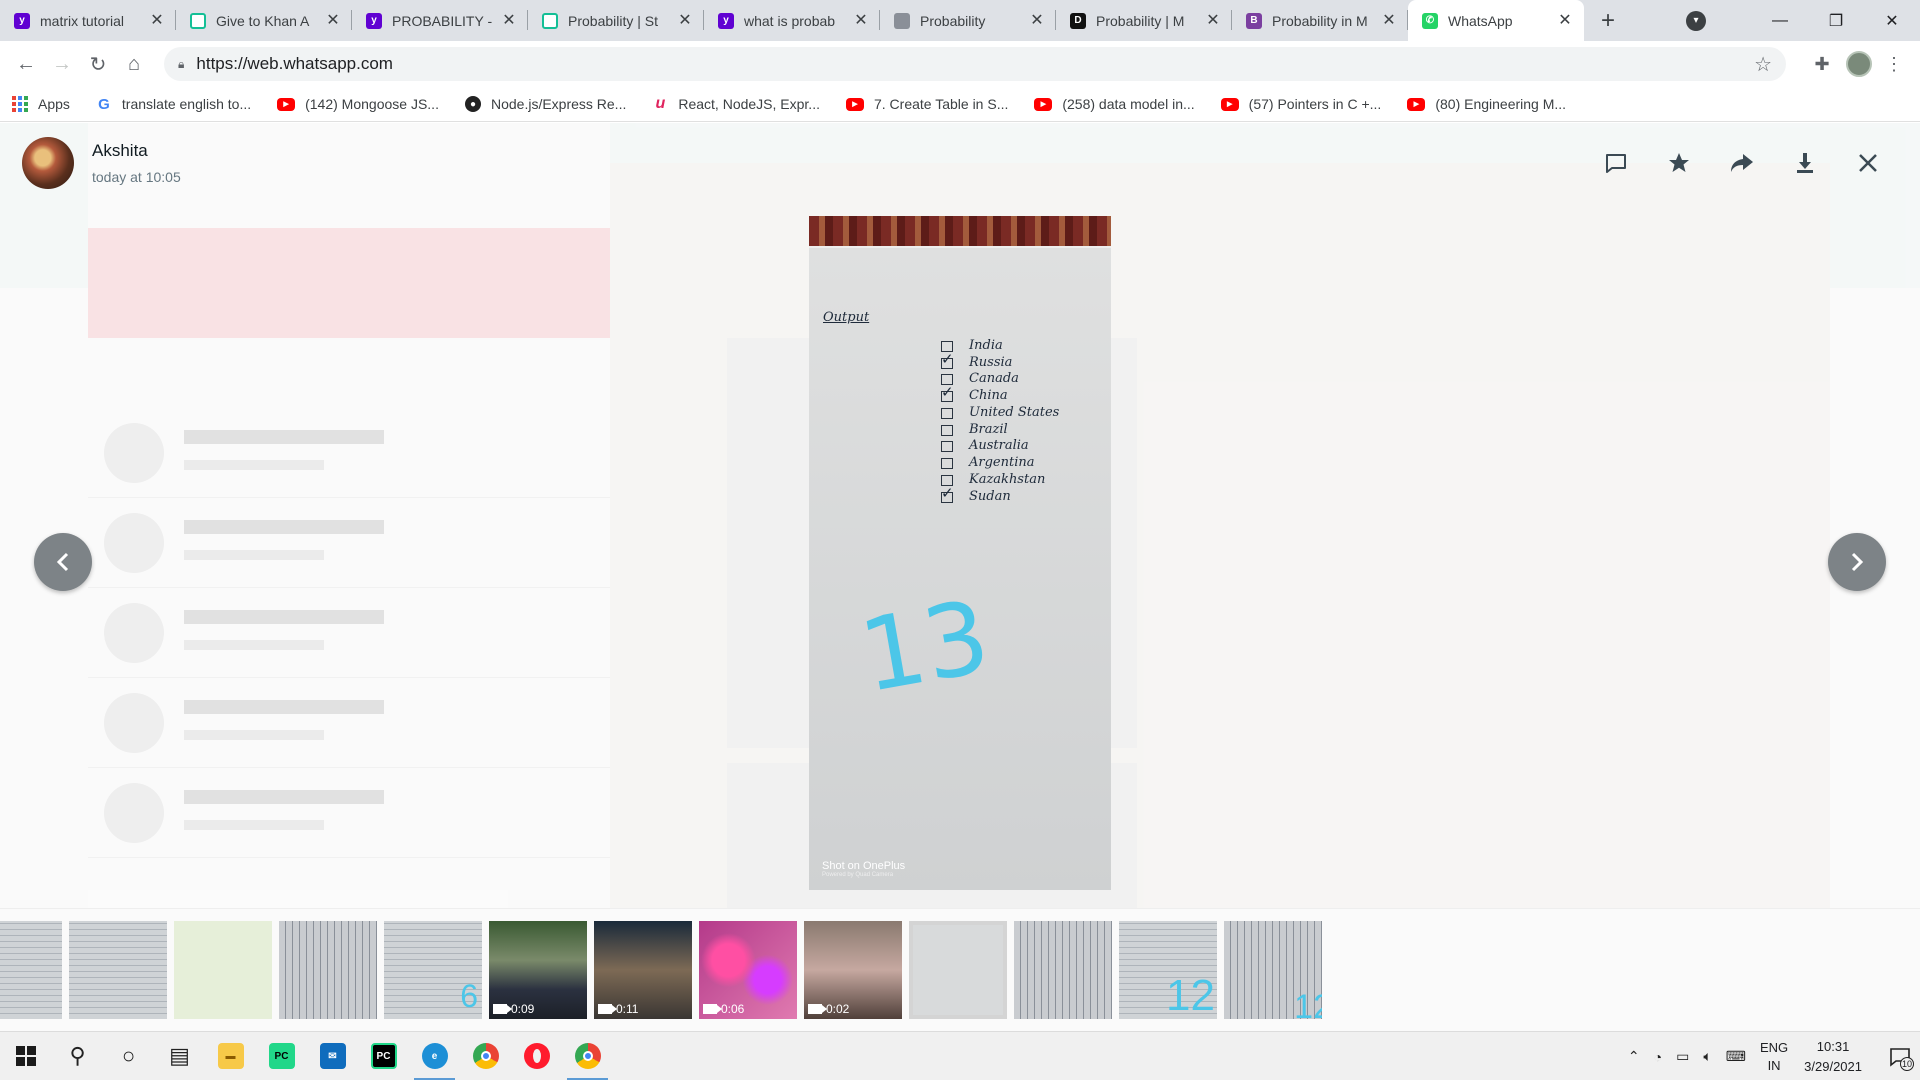 This screenshot has height=1080, width=1920. Describe the element at coordinates (26, 64) in the screenshot. I see `back-button: ←` at that location.